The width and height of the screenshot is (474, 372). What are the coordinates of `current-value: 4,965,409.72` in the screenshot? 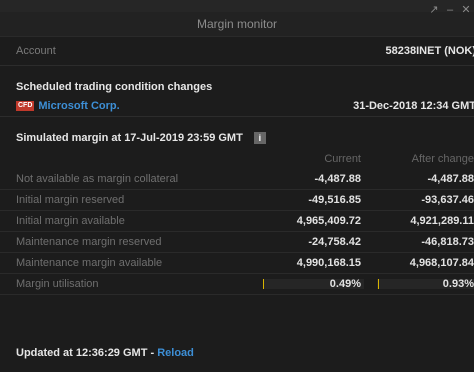 It's located at (317, 221).